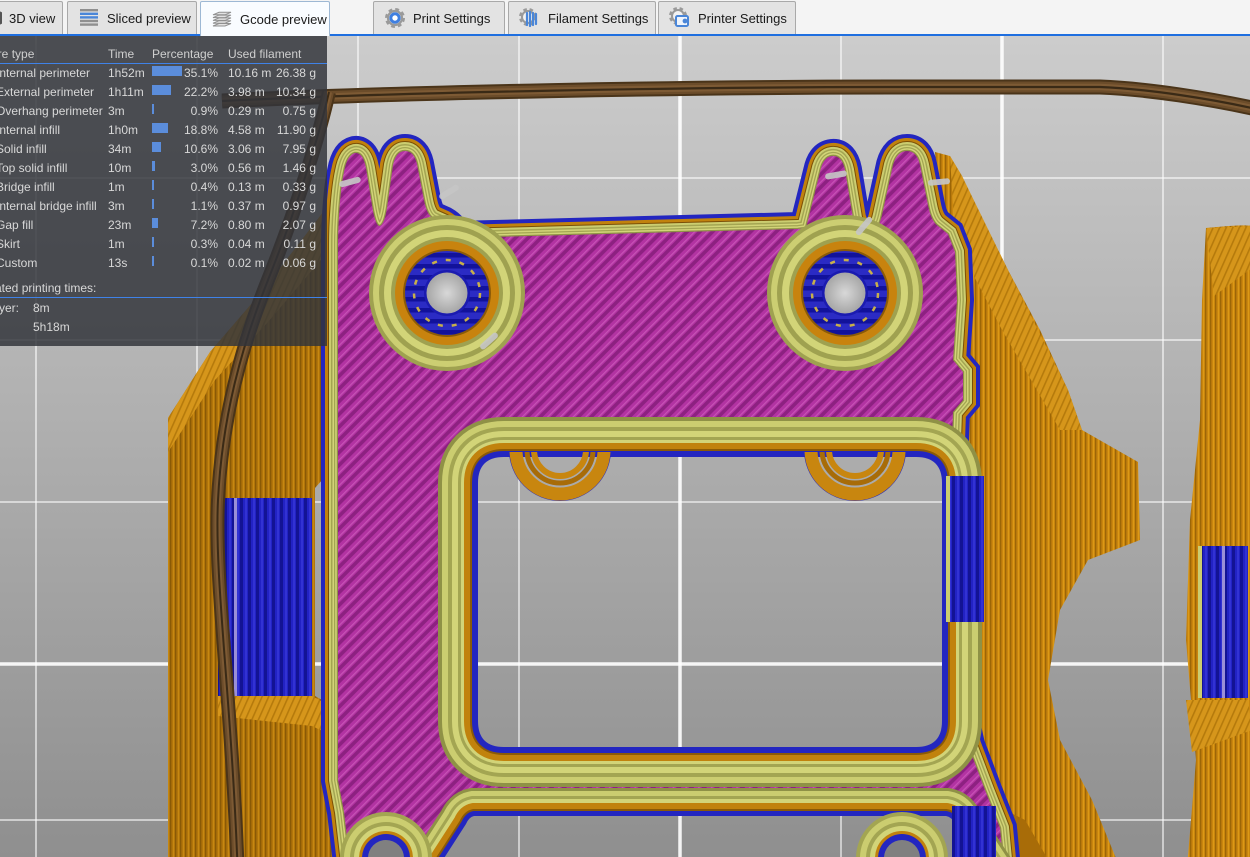 The height and width of the screenshot is (857, 1250). I want to click on feature-percentage: 0.3%, so click(204, 244).